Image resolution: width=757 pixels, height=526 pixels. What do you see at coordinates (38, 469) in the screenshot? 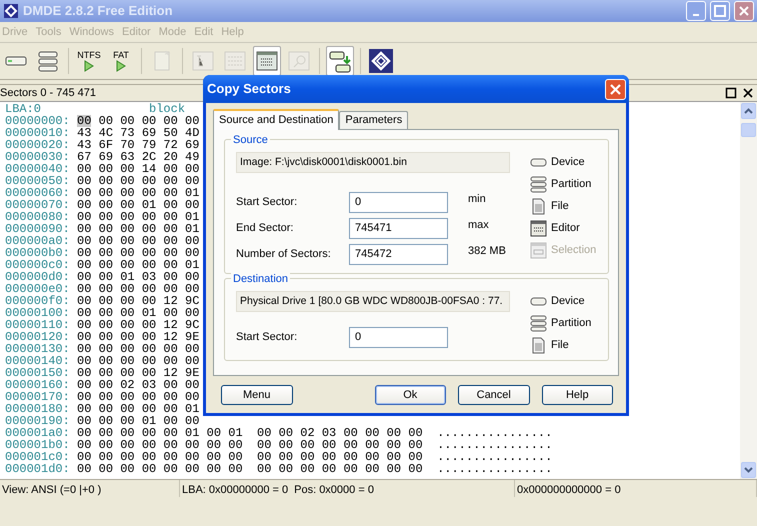
I see `hex-offset: 000001d0:` at bounding box center [38, 469].